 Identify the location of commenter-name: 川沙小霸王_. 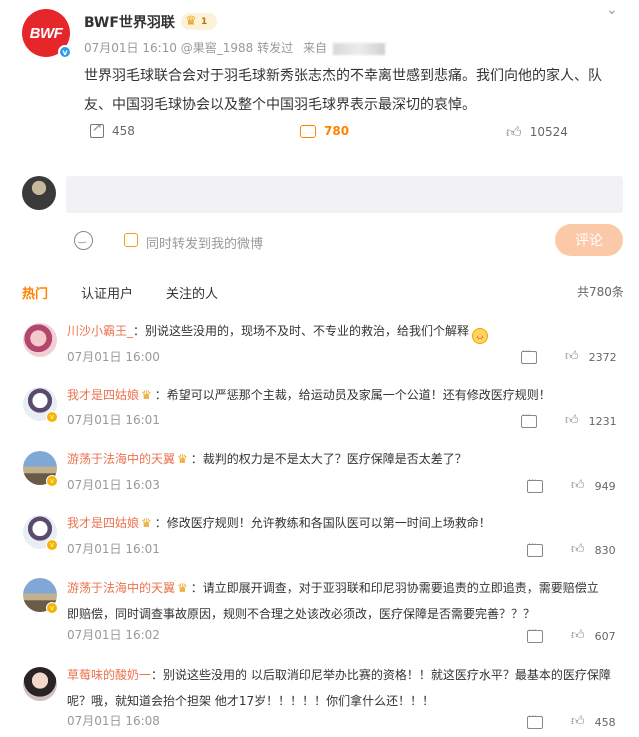
(100, 331).